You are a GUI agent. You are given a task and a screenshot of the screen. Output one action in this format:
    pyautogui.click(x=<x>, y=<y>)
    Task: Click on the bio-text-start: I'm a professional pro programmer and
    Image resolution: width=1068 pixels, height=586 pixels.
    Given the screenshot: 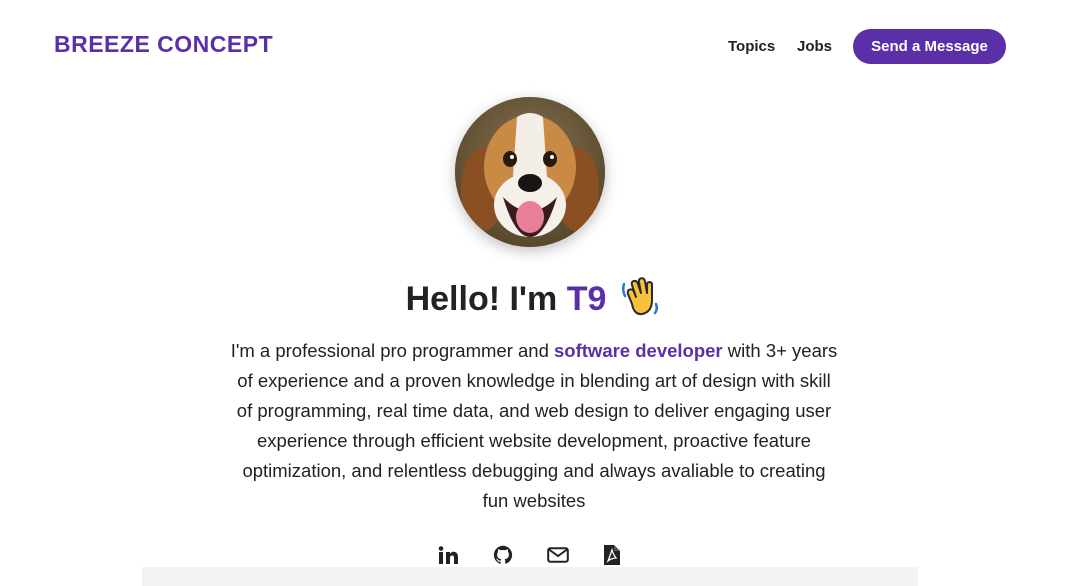 What is the action you would take?
    pyautogui.click(x=392, y=350)
    